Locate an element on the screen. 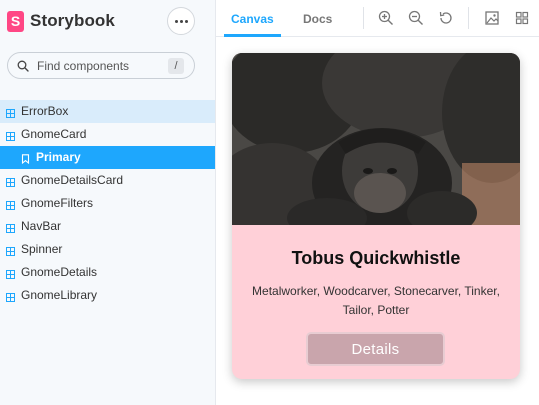  storybook-logo-icon: S is located at coordinates (15, 21).